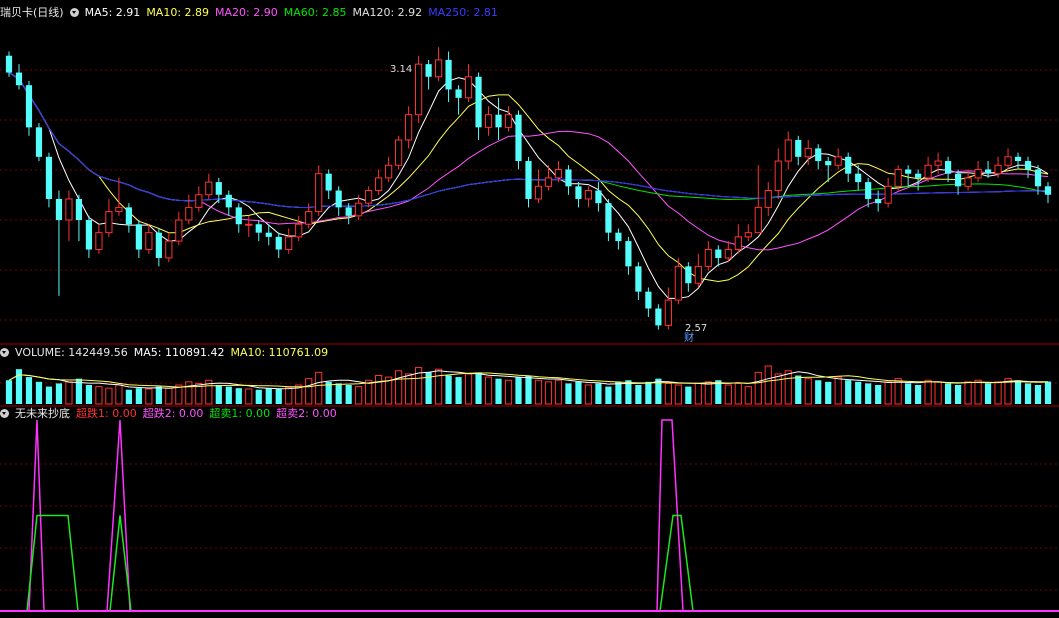 This screenshot has width=1059, height=618. I want to click on indicator-name: 无未来抄底, so click(42, 413).